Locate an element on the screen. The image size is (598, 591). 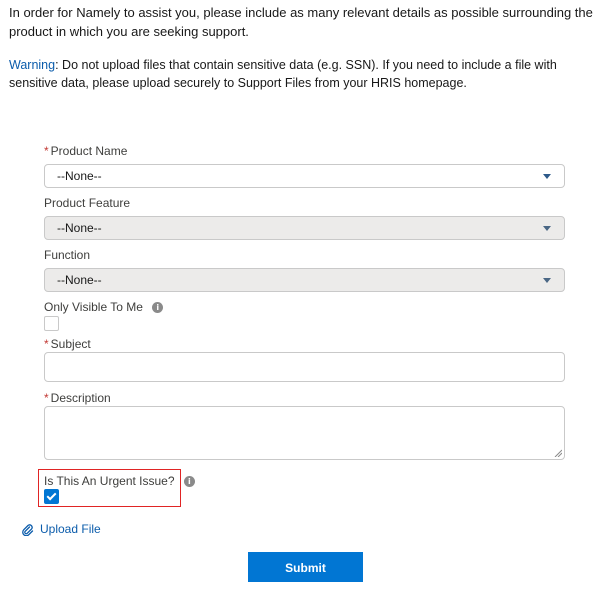
product-feature-label: Product Feature is located at coordinates (87, 203).